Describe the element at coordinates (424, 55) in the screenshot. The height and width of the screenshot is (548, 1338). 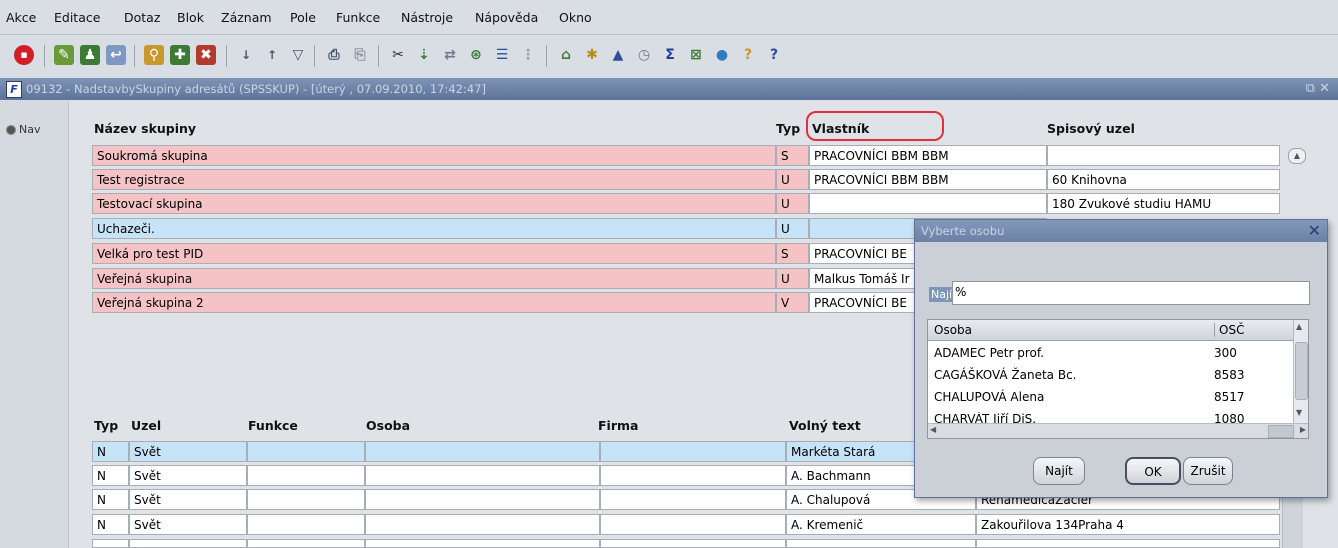
I see `copy-icon: ⇣` at that location.